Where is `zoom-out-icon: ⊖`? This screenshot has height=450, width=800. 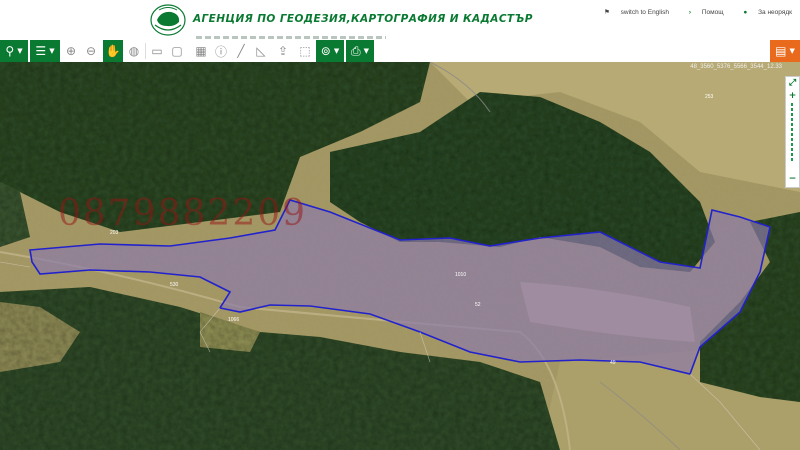 zoom-out-icon: ⊖ is located at coordinates (91, 51).